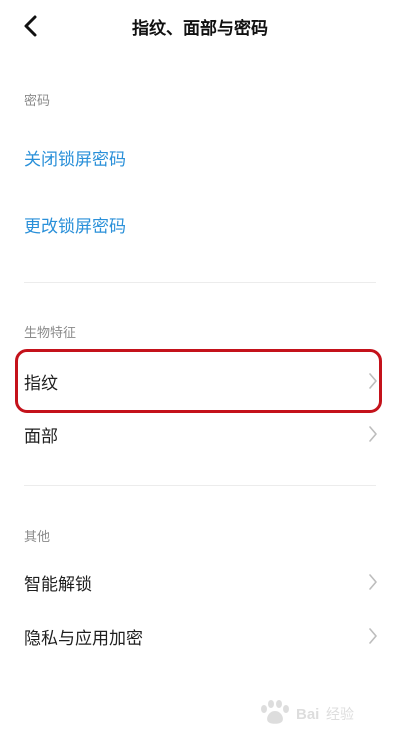 Image resolution: width=400 pixels, height=747 pixels. I want to click on privacy-app-encryption-row: 隐私与应用加密, so click(200, 636).